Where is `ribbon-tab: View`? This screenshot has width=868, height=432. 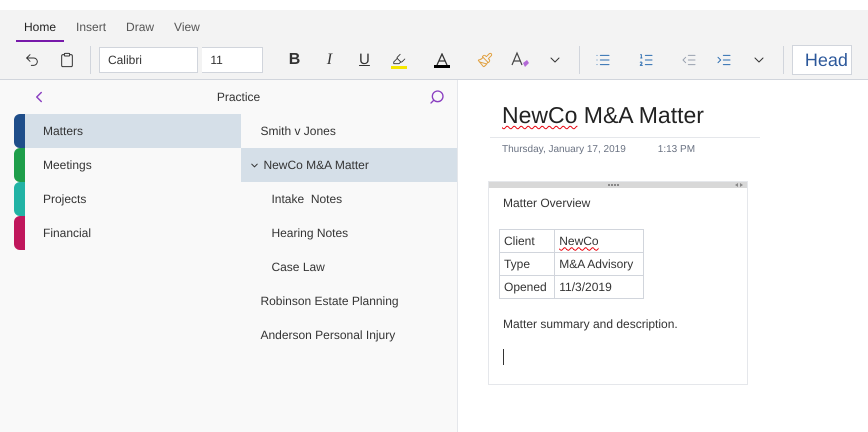 ribbon-tab: View is located at coordinates (187, 30).